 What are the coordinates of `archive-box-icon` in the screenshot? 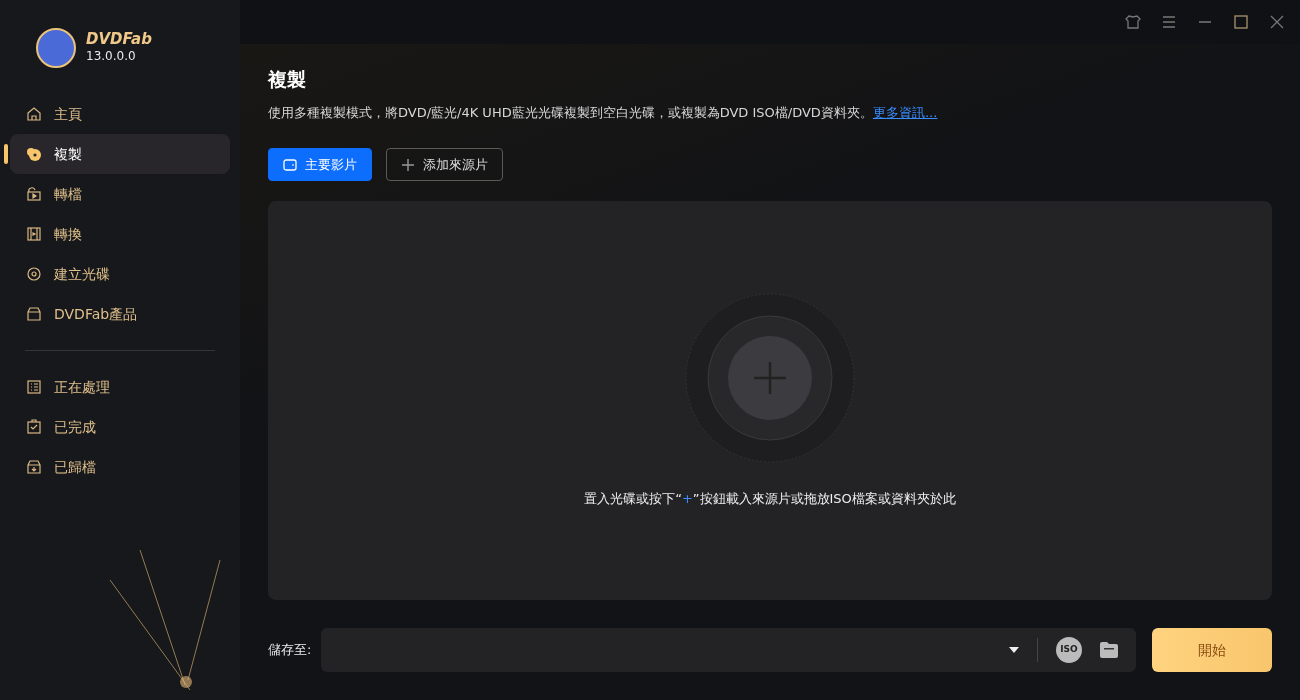 It's located at (34, 467).